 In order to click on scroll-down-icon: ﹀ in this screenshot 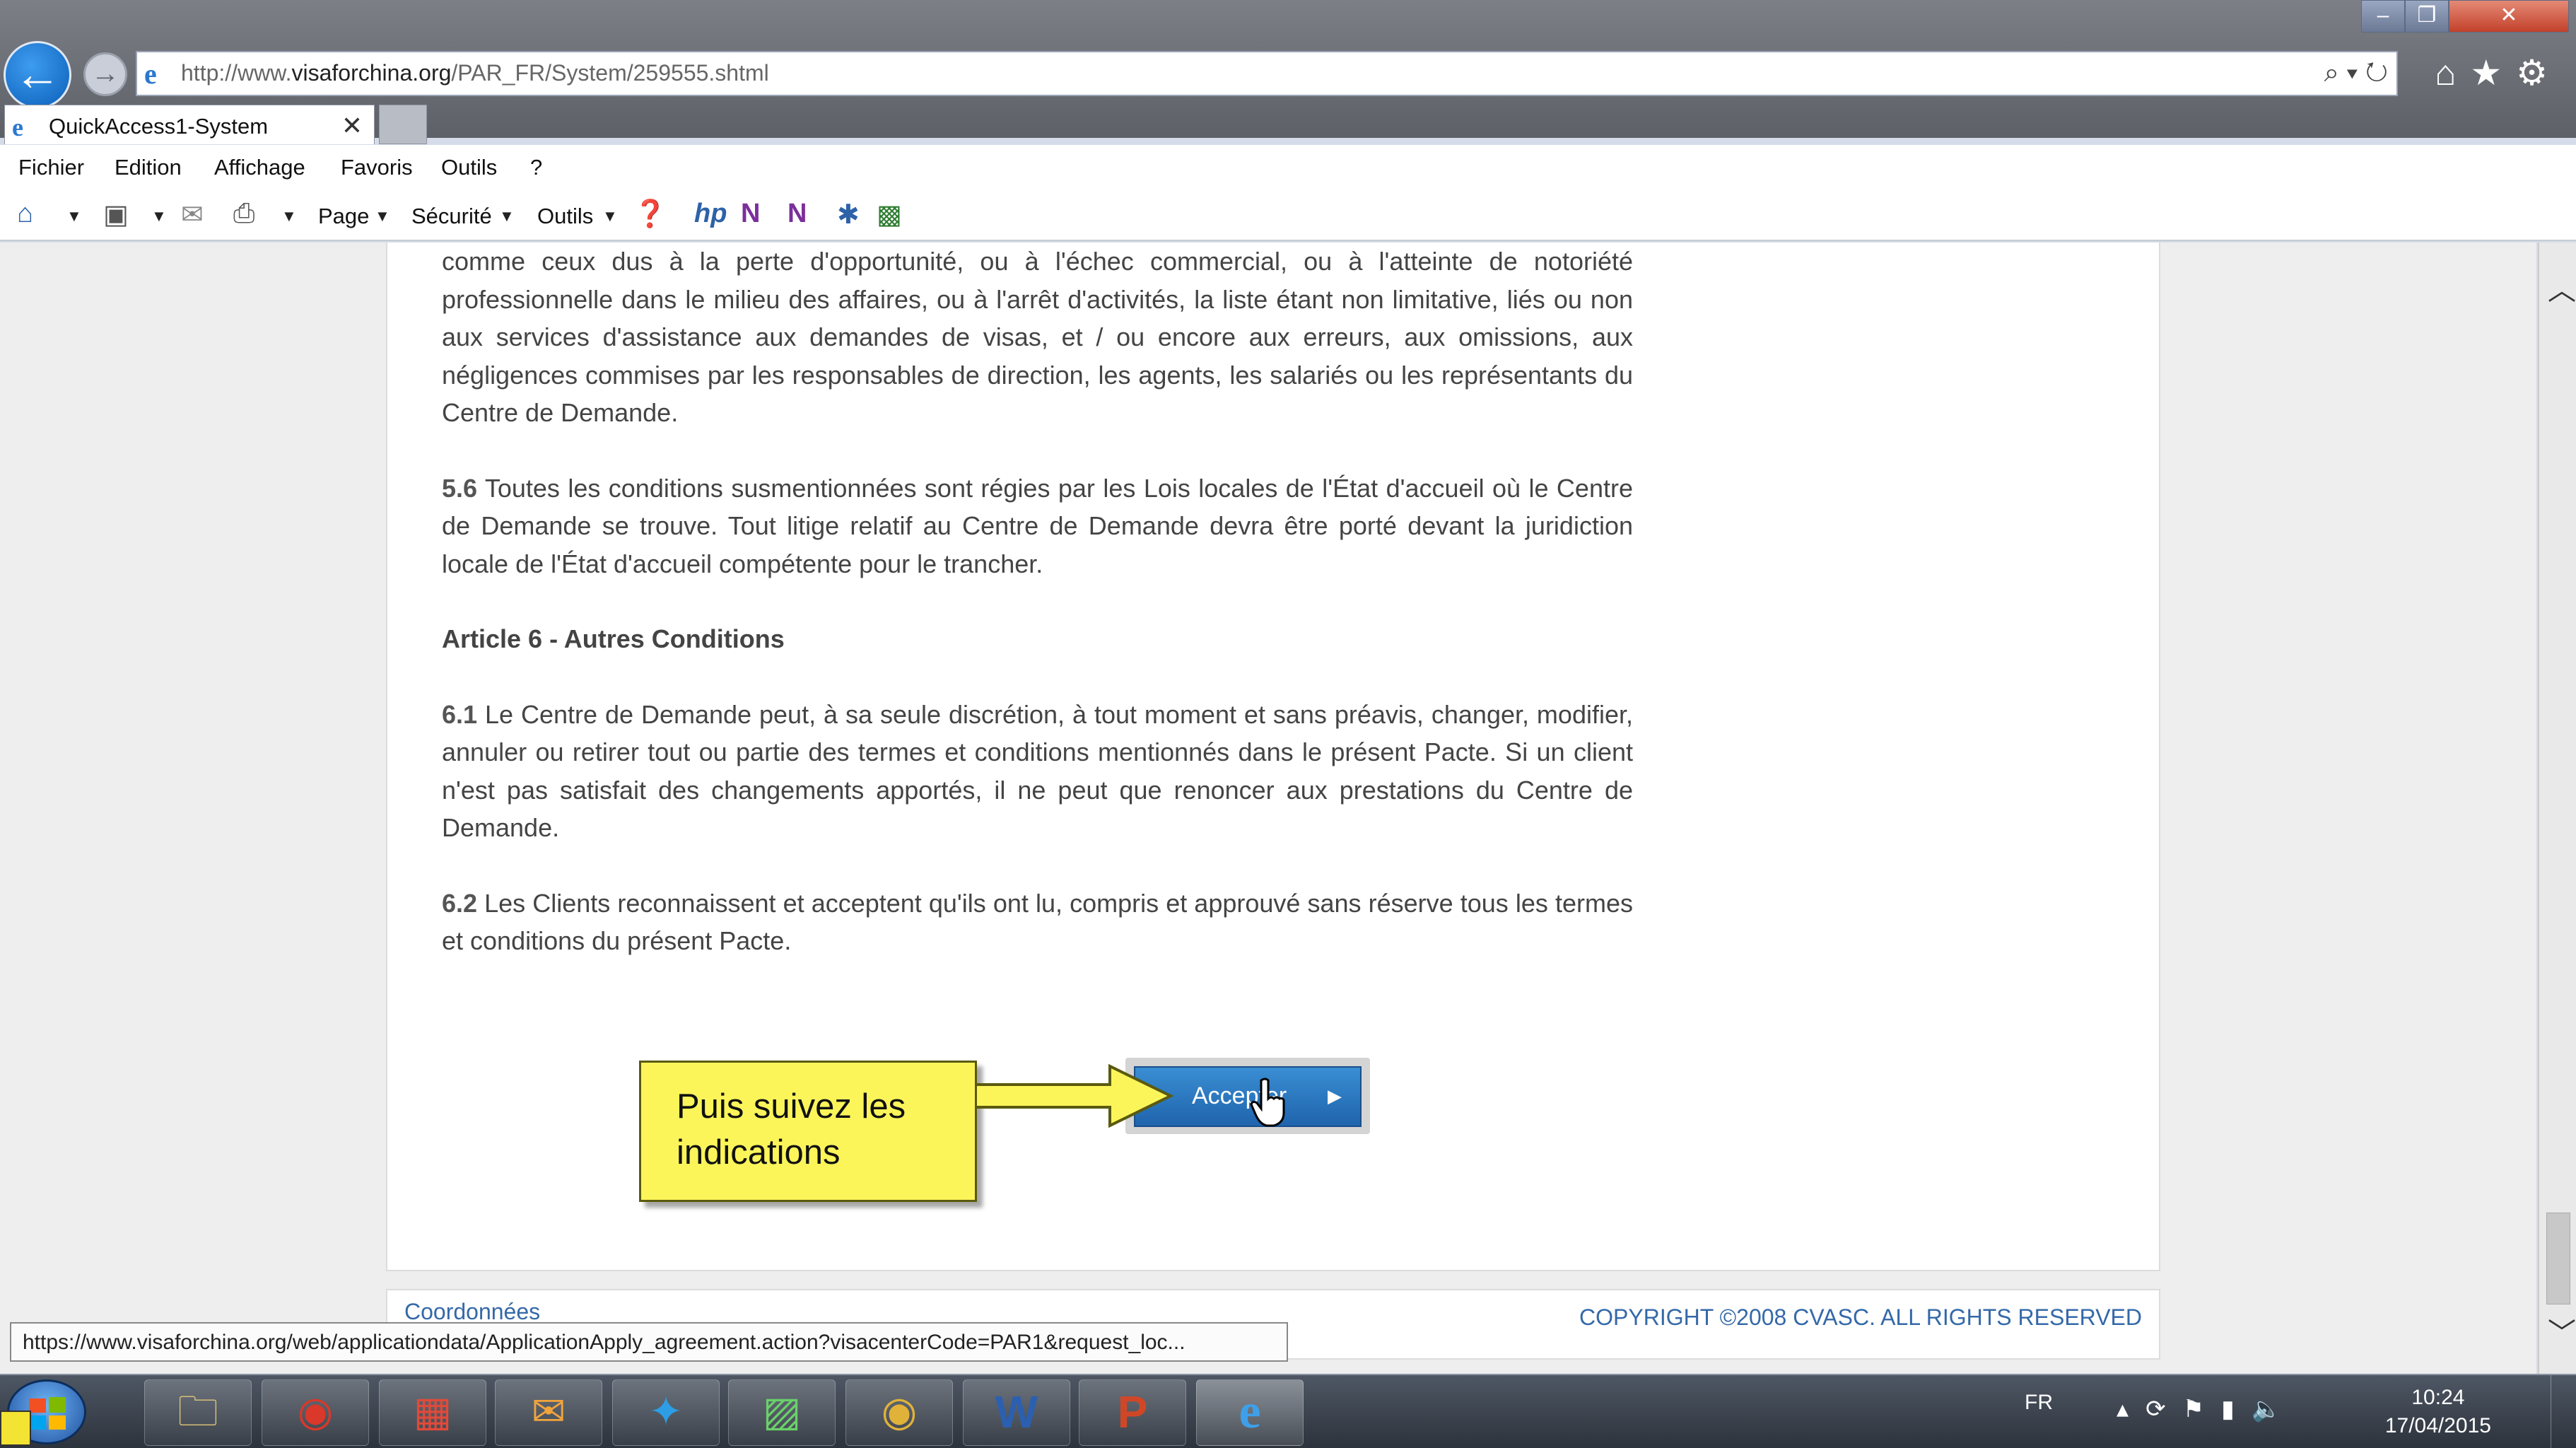, I will do `click(2562, 1330)`.